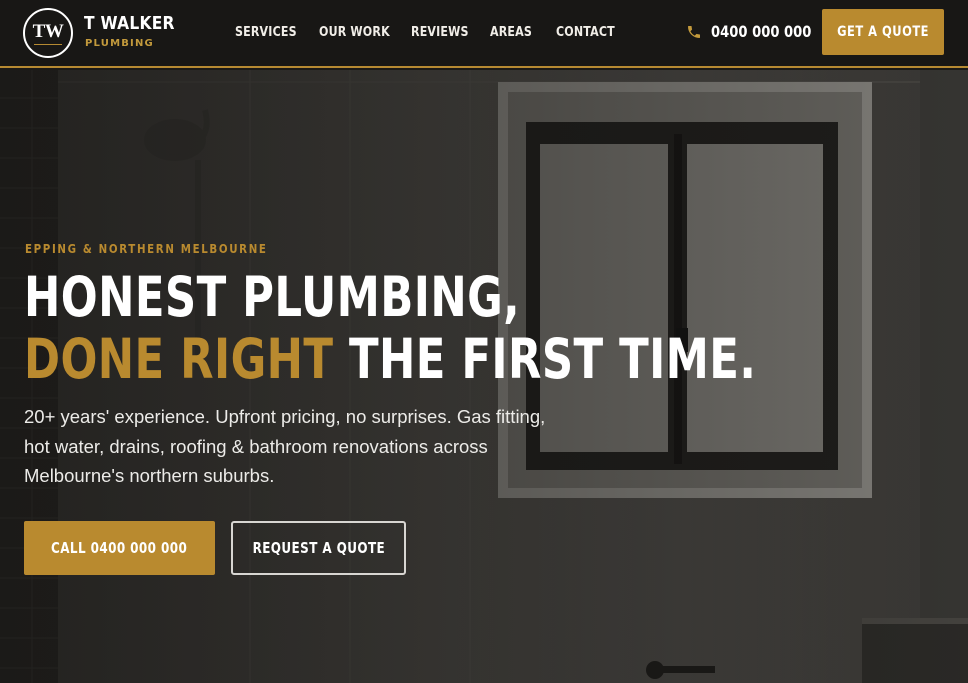 This screenshot has width=968, height=683. What do you see at coordinates (272, 297) in the screenshot?
I see `headline-line-1: HONEST PLUMBING,` at bounding box center [272, 297].